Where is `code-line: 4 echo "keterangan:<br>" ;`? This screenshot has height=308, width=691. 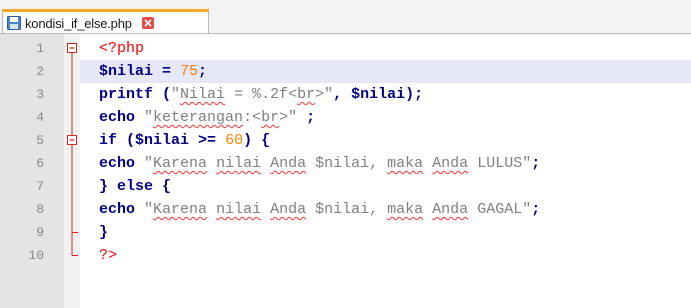
code-line: 4 echo "keterangan:<br>" ; is located at coordinates (345, 117).